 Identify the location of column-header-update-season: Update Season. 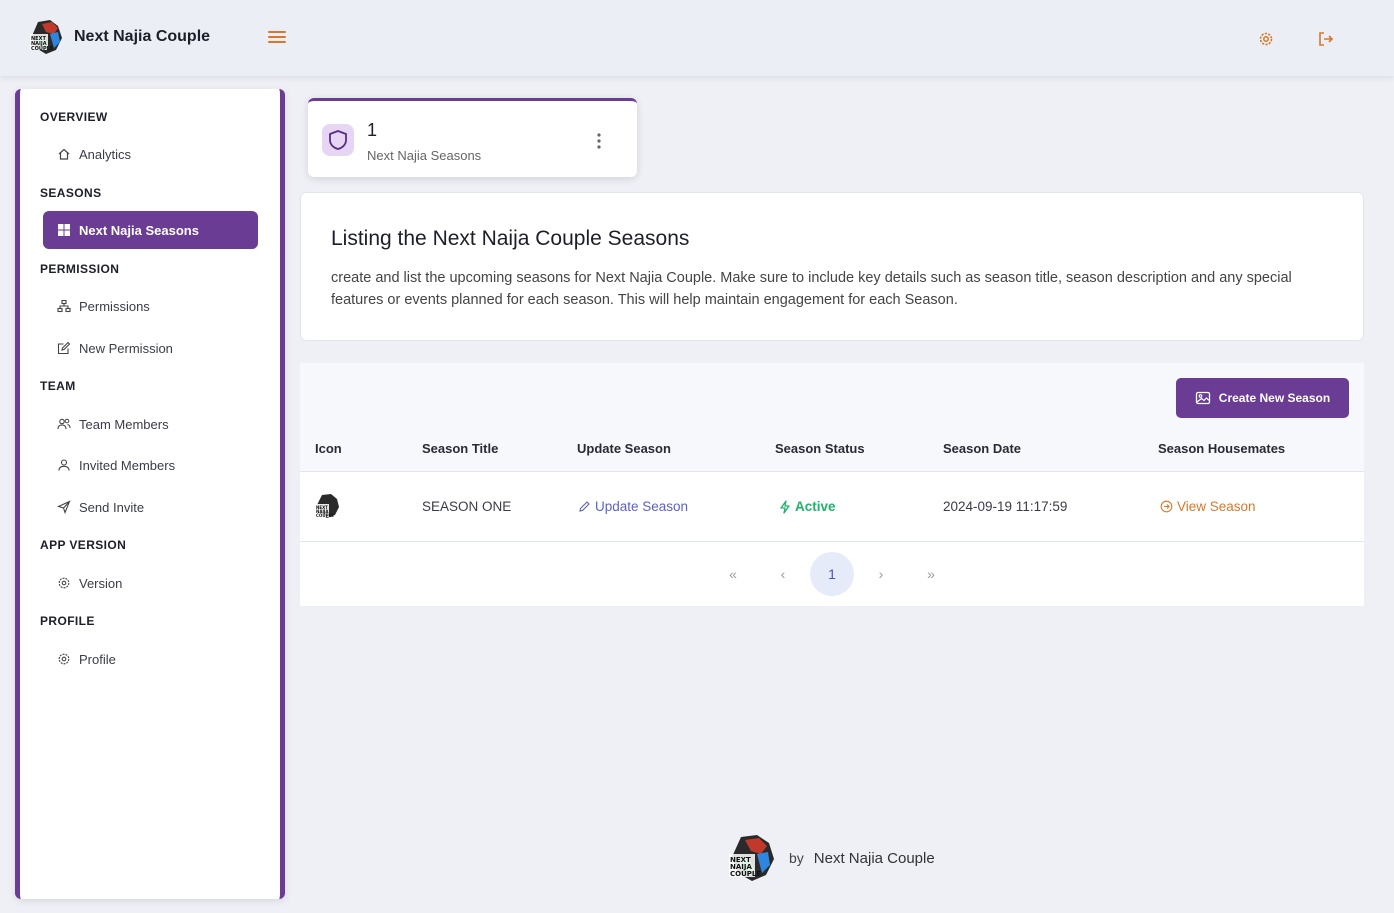
(624, 448).